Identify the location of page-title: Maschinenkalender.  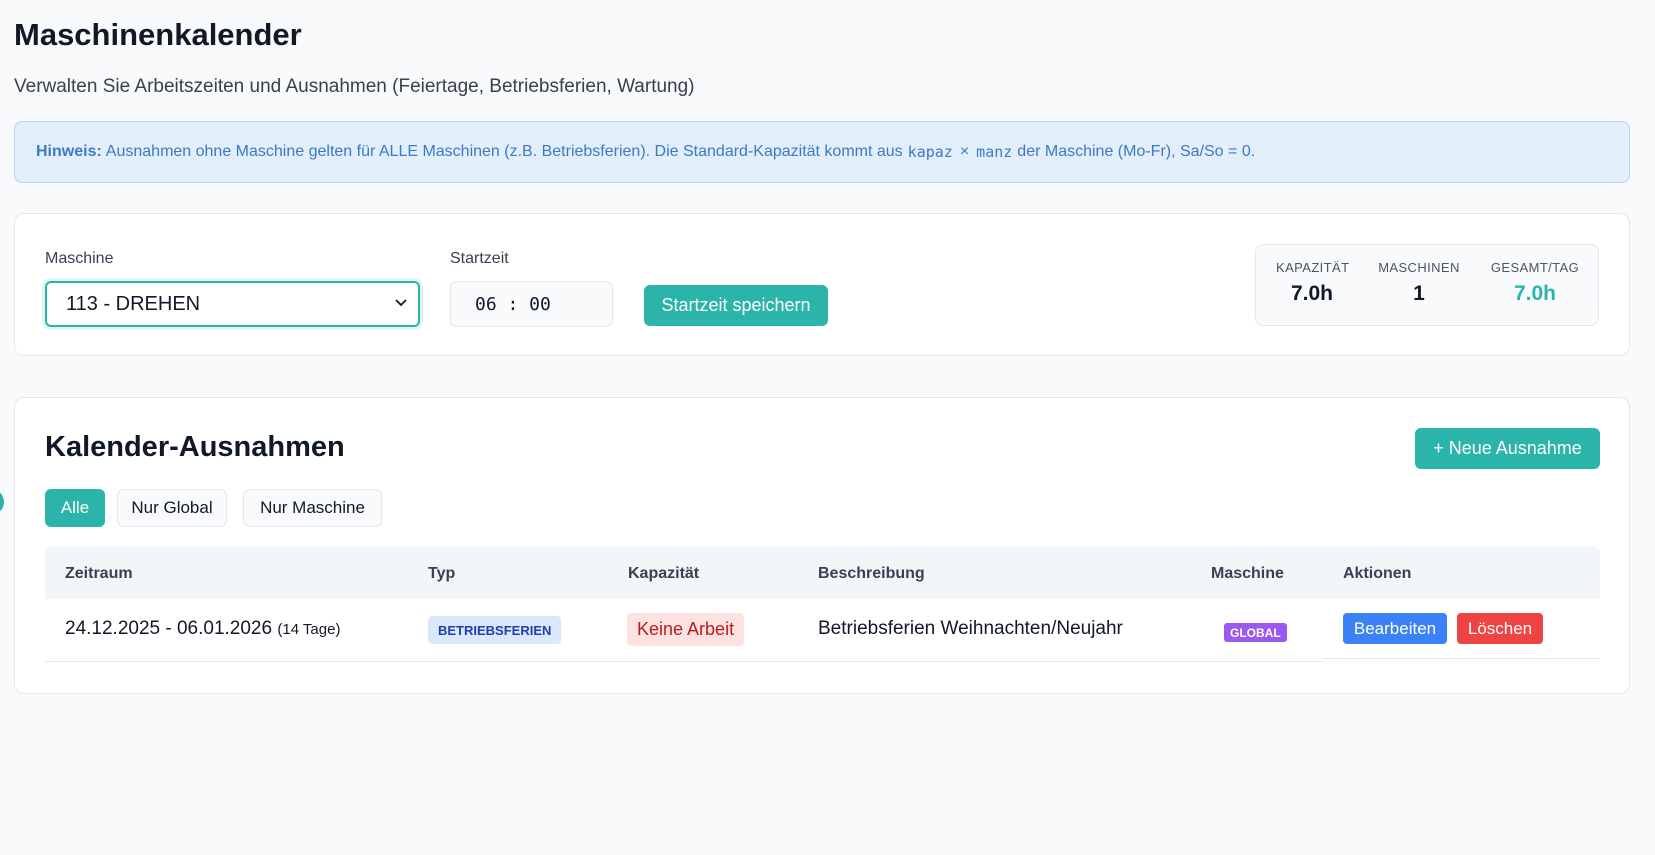
(158, 34).